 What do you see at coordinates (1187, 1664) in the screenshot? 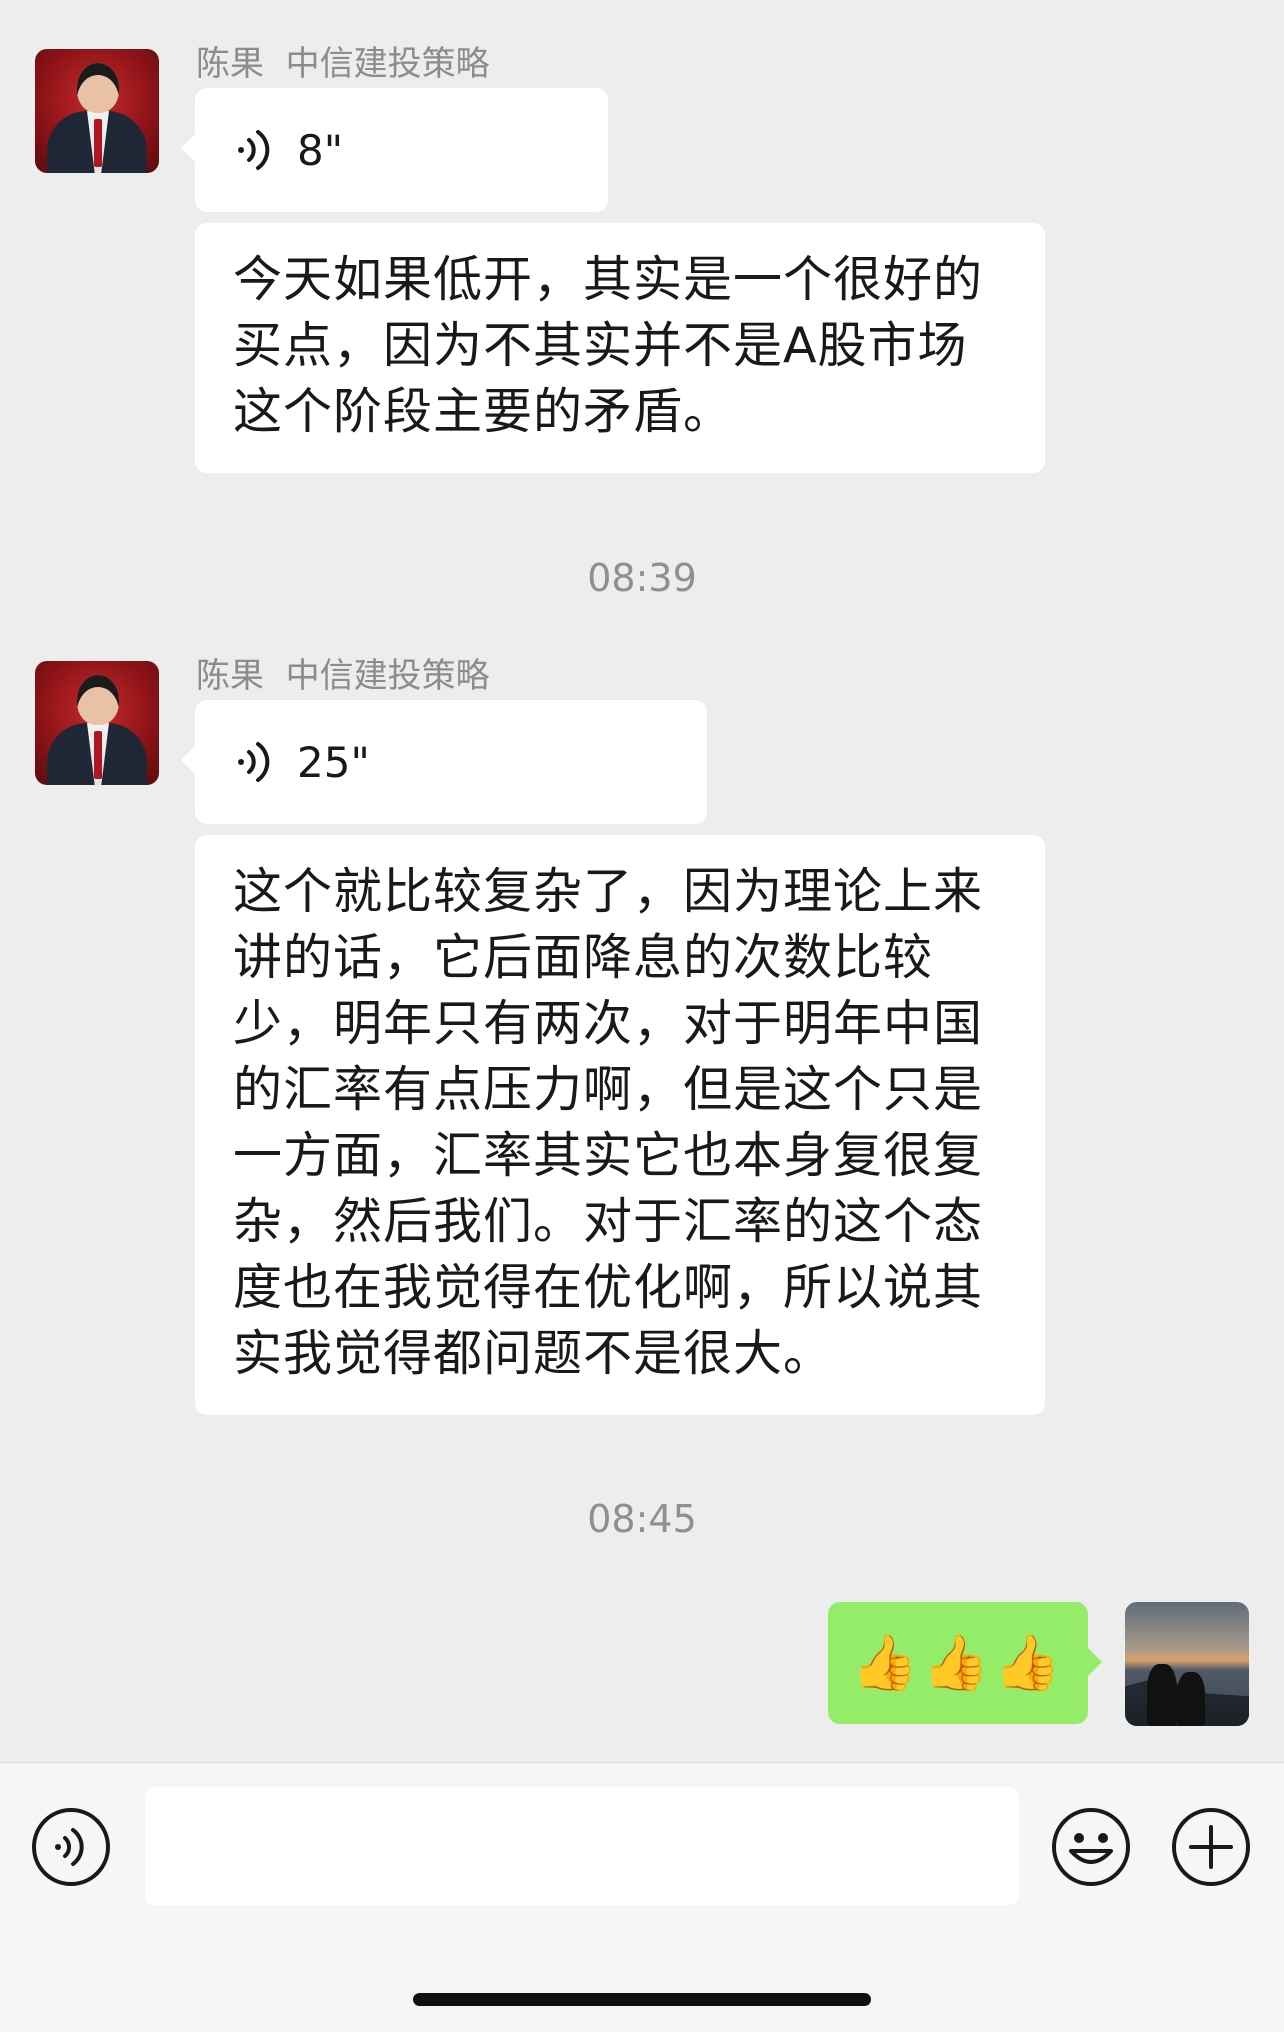
I see `my-avatar` at bounding box center [1187, 1664].